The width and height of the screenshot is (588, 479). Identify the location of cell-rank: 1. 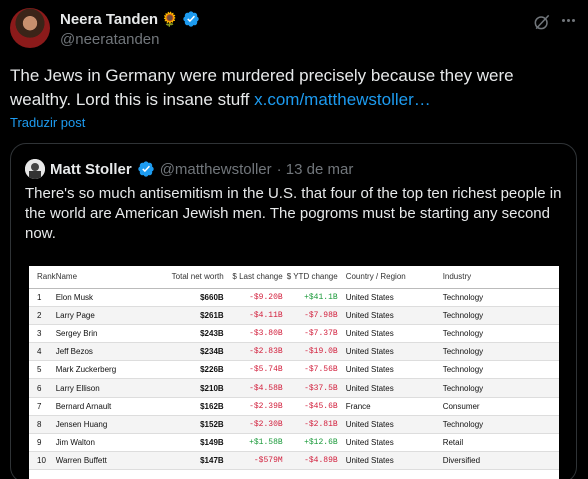
(42, 297).